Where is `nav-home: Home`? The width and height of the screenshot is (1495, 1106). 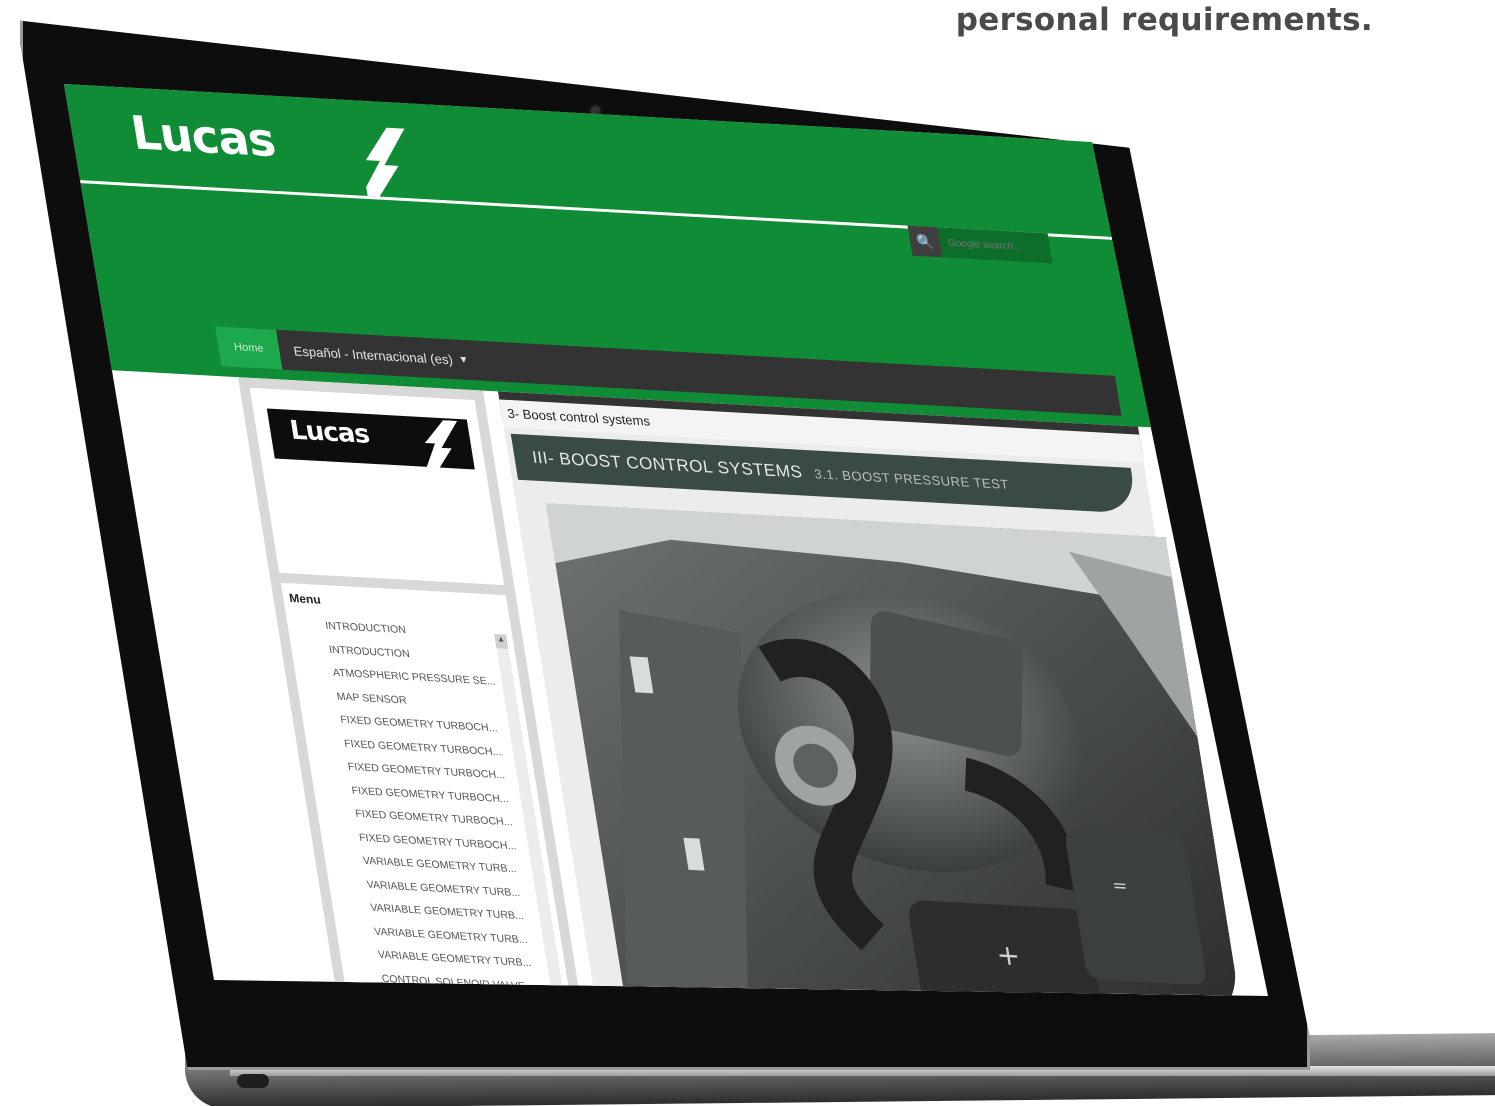 nav-home: Home is located at coordinates (249, 348).